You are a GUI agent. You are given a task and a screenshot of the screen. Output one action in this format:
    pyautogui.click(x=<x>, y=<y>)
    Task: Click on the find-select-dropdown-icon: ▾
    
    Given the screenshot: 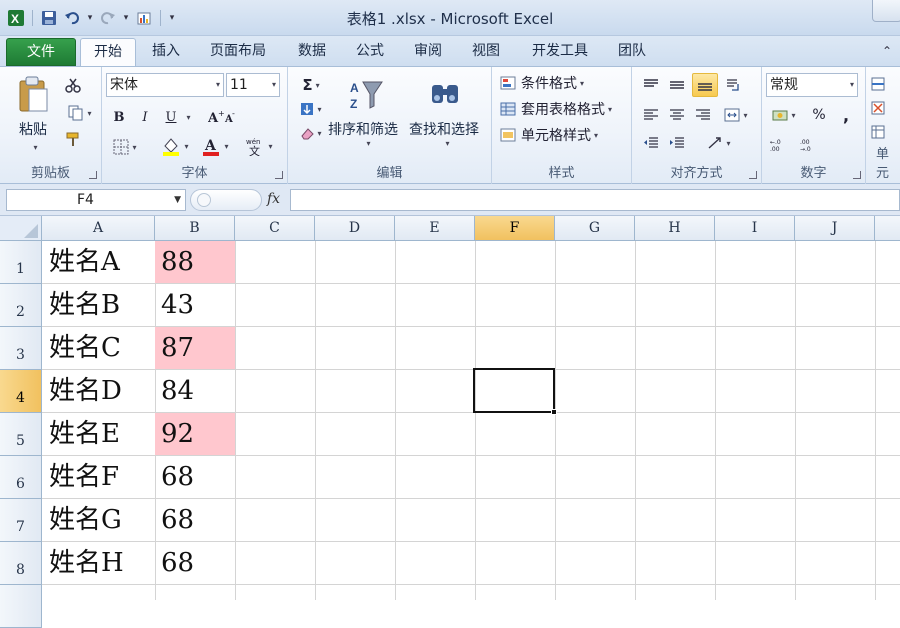 What is the action you would take?
    pyautogui.click(x=446, y=143)
    